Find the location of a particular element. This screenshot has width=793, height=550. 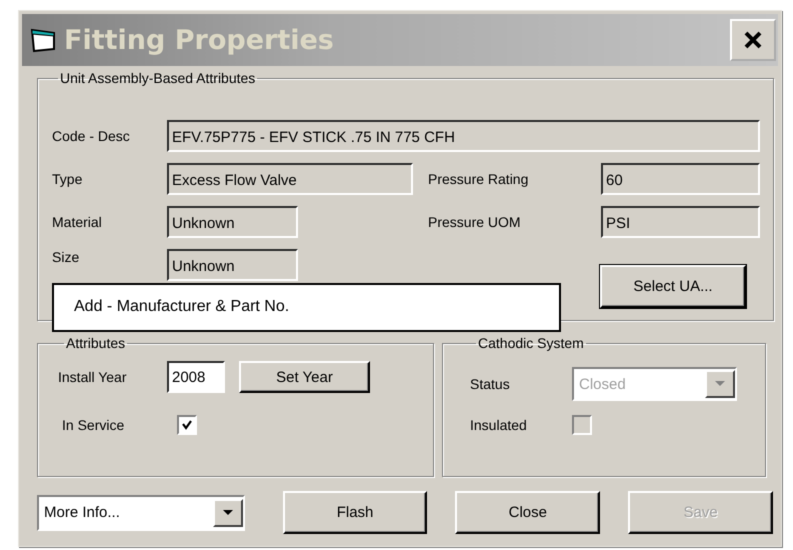

callout-note: Add - Manufacturer & Part No. is located at coordinates (306, 307).